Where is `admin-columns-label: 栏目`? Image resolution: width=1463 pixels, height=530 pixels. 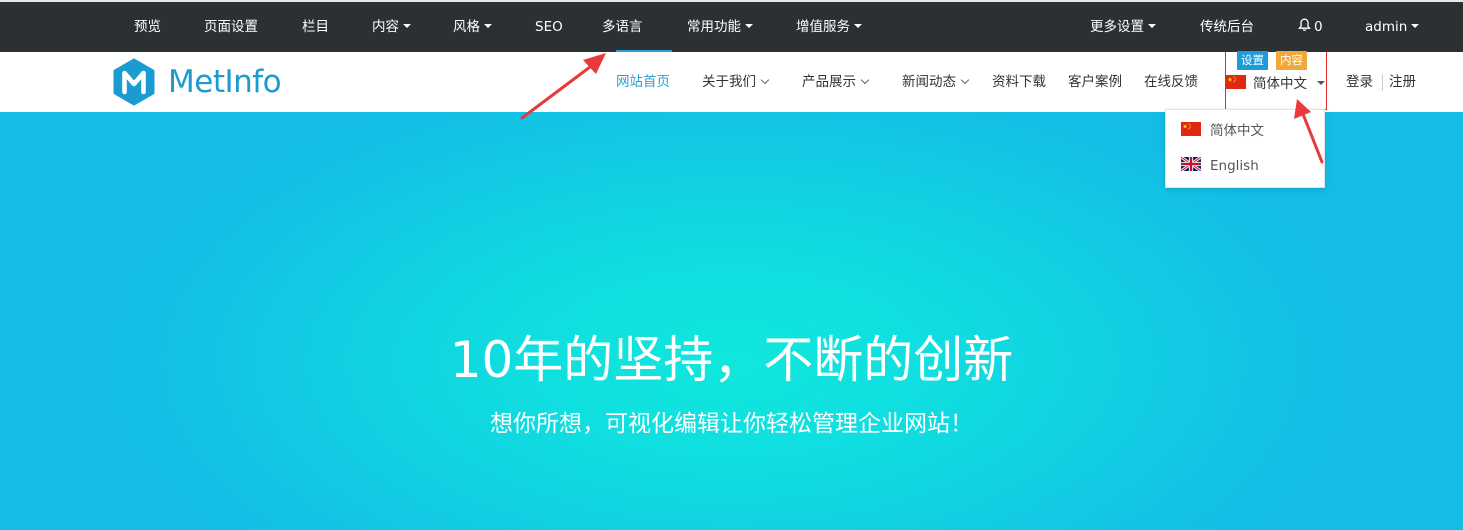 admin-columns-label: 栏目 is located at coordinates (315, 27).